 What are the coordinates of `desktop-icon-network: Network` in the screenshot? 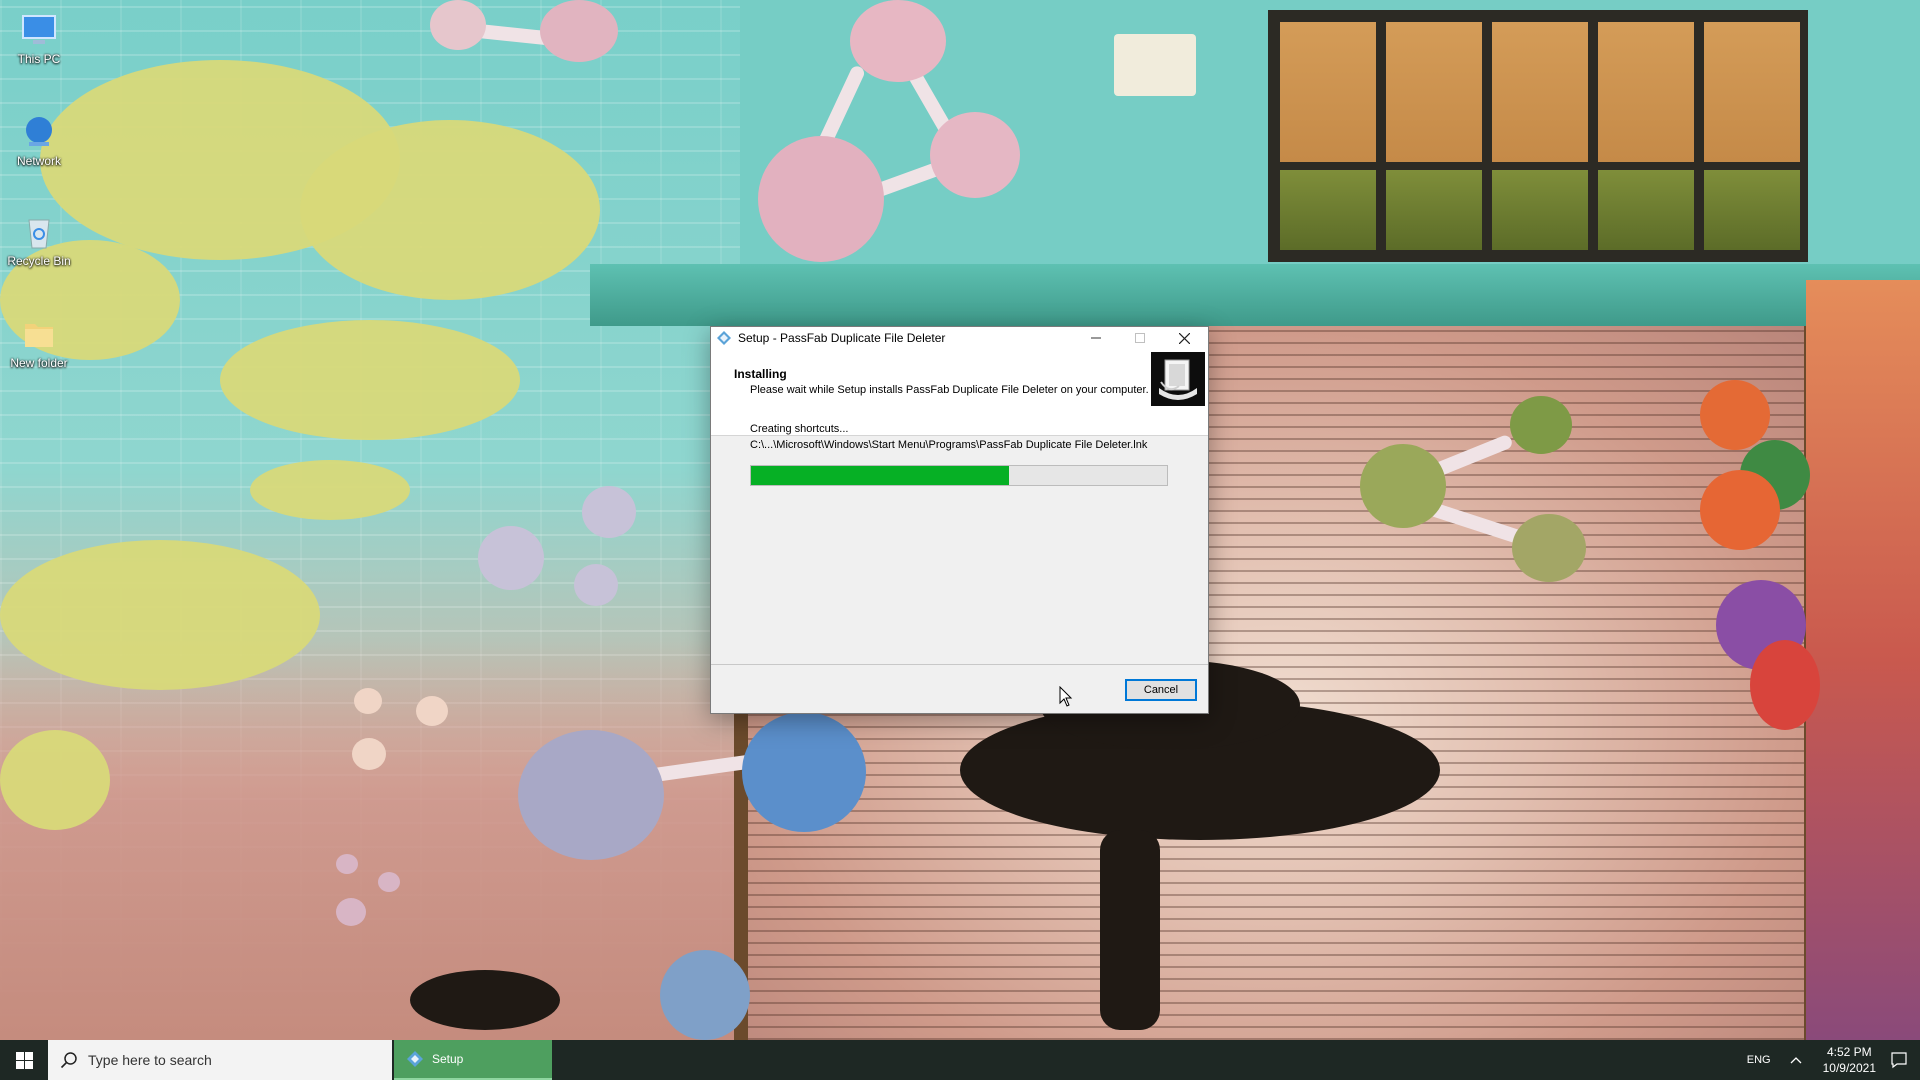 It's located at (39, 140).